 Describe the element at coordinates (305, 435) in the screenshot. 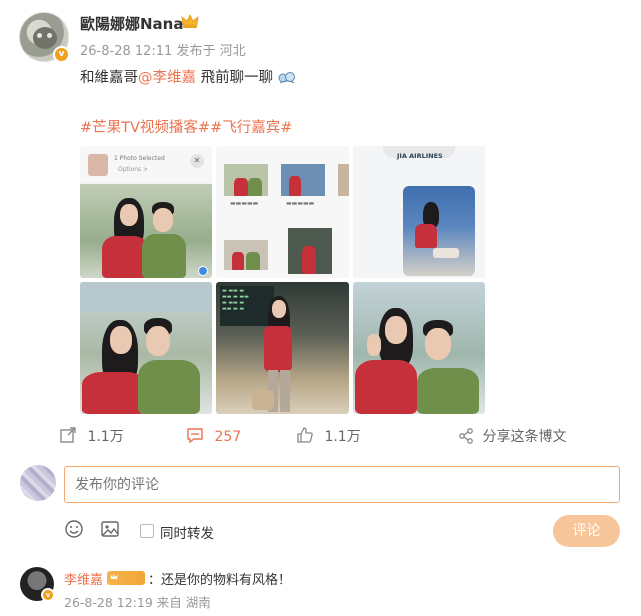

I see `like-icon` at that location.